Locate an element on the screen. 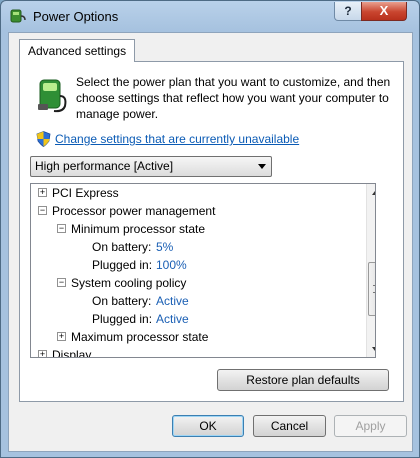 Image resolution: width=420 pixels, height=458 pixels. close-button: X is located at coordinates (384, 11).